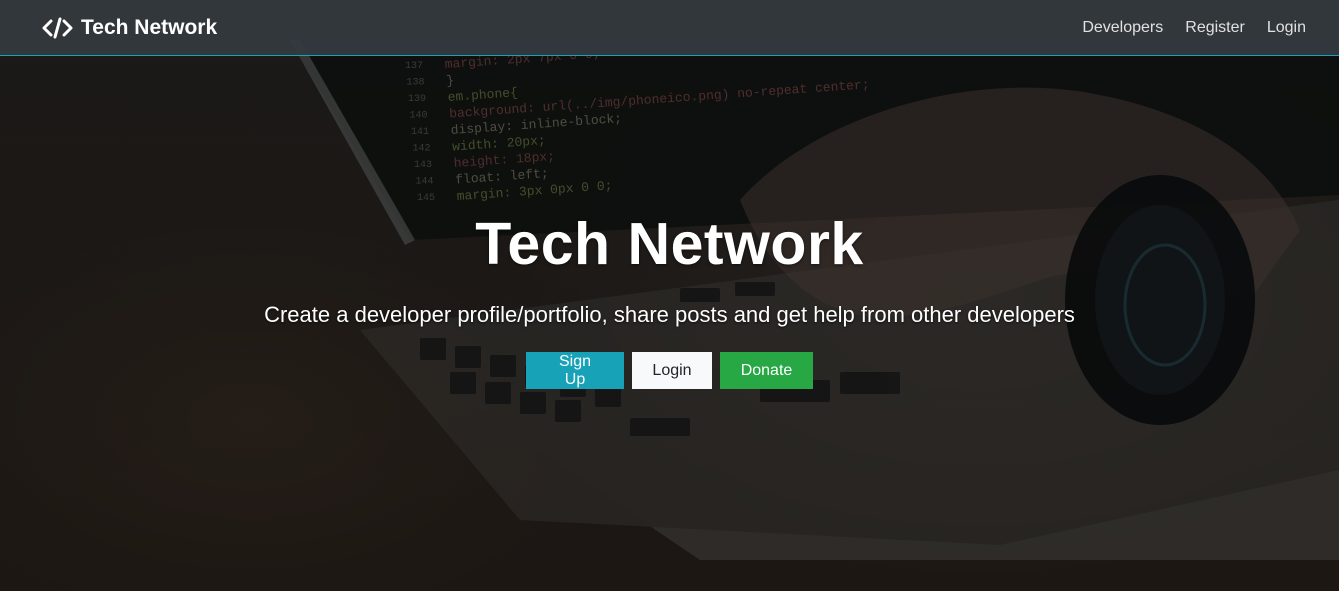  I want to click on code-icon, so click(57, 28).